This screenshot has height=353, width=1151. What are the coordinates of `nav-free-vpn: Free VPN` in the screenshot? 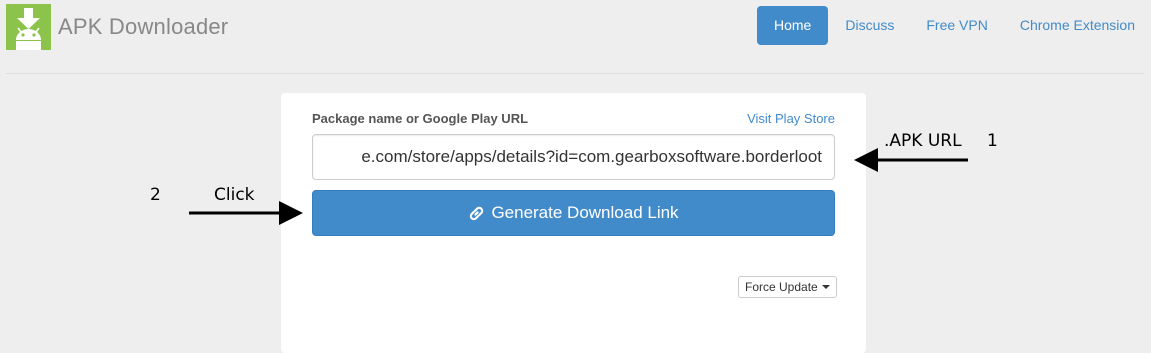 It's located at (956, 25).